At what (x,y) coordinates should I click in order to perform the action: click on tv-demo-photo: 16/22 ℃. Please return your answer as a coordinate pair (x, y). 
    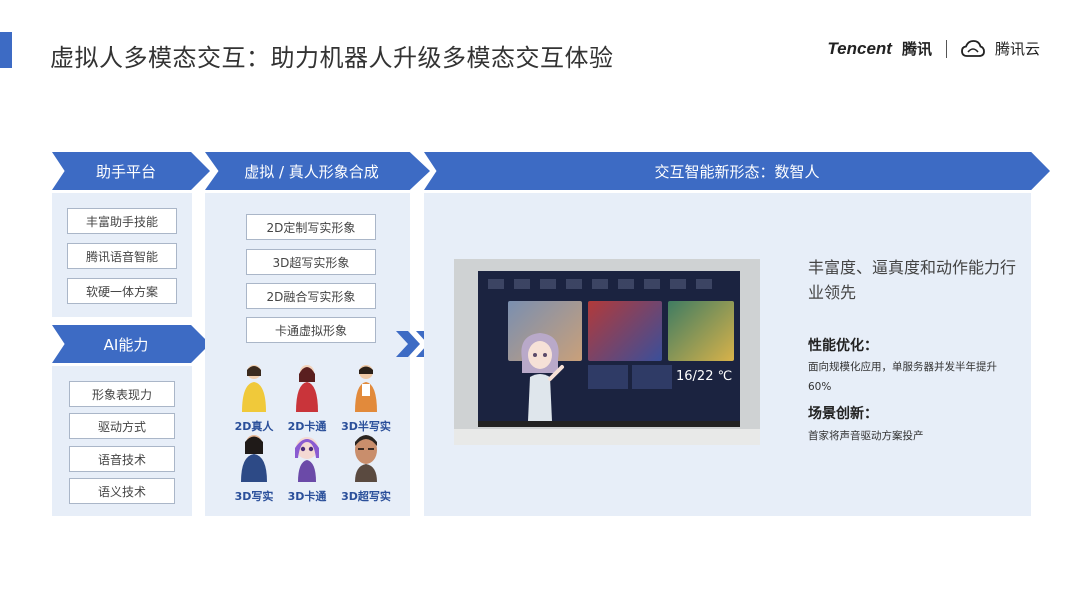
    Looking at the image, I should click on (607, 352).